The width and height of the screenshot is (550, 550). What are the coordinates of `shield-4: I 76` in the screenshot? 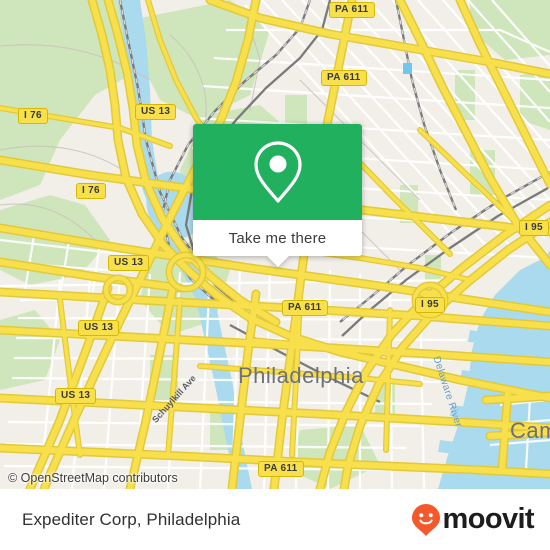 It's located at (91, 191).